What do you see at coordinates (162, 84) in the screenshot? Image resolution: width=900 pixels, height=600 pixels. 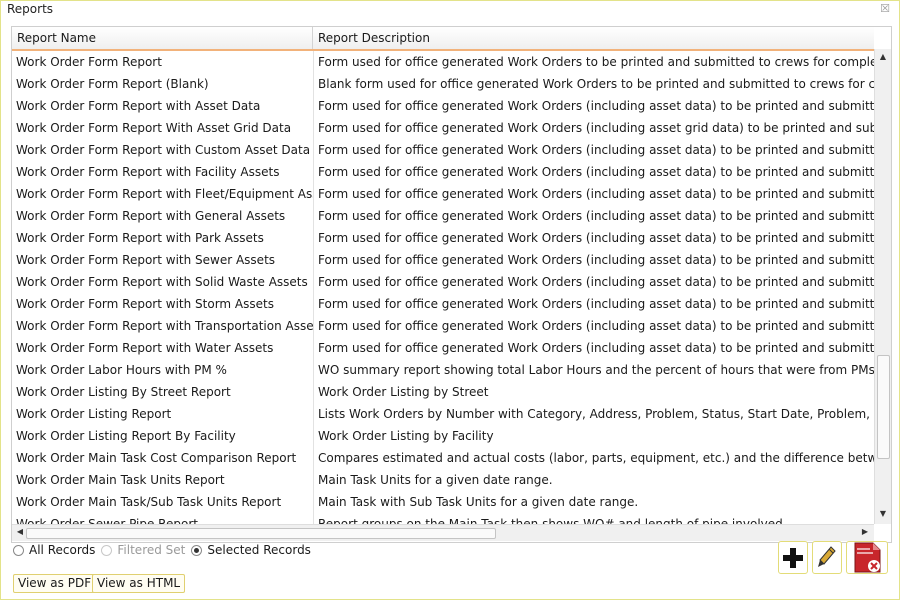 I see `report-name-cell: Work Order Form Report (Blank)` at bounding box center [162, 84].